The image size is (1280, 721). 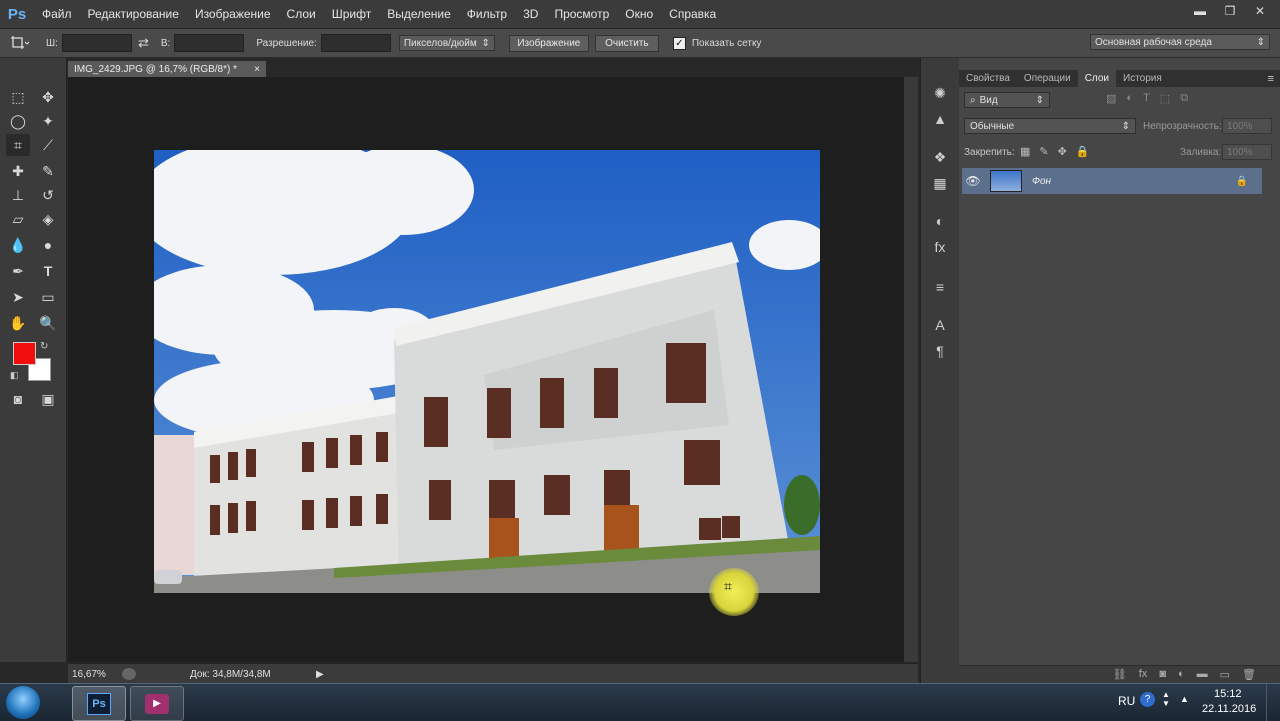 What do you see at coordinates (940, 325) in the screenshot?
I see `character-icon: A` at bounding box center [940, 325].